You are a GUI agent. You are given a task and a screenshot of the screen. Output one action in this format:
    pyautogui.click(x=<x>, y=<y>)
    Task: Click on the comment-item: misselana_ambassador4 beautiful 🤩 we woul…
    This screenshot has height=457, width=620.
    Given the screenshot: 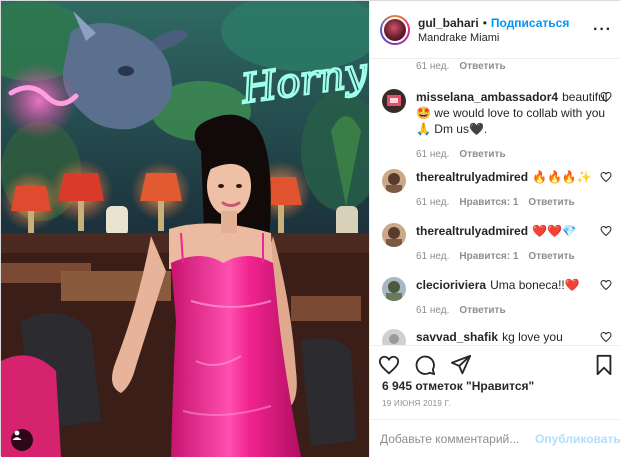 What is the action you would take?
    pyautogui.click(x=497, y=126)
    